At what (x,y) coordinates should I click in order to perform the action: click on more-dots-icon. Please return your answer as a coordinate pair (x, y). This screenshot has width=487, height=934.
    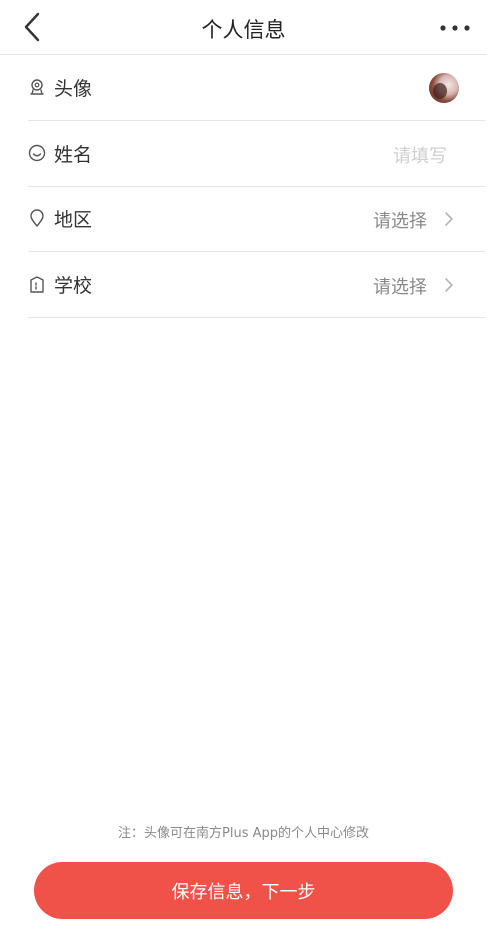
    Looking at the image, I should click on (455, 28).